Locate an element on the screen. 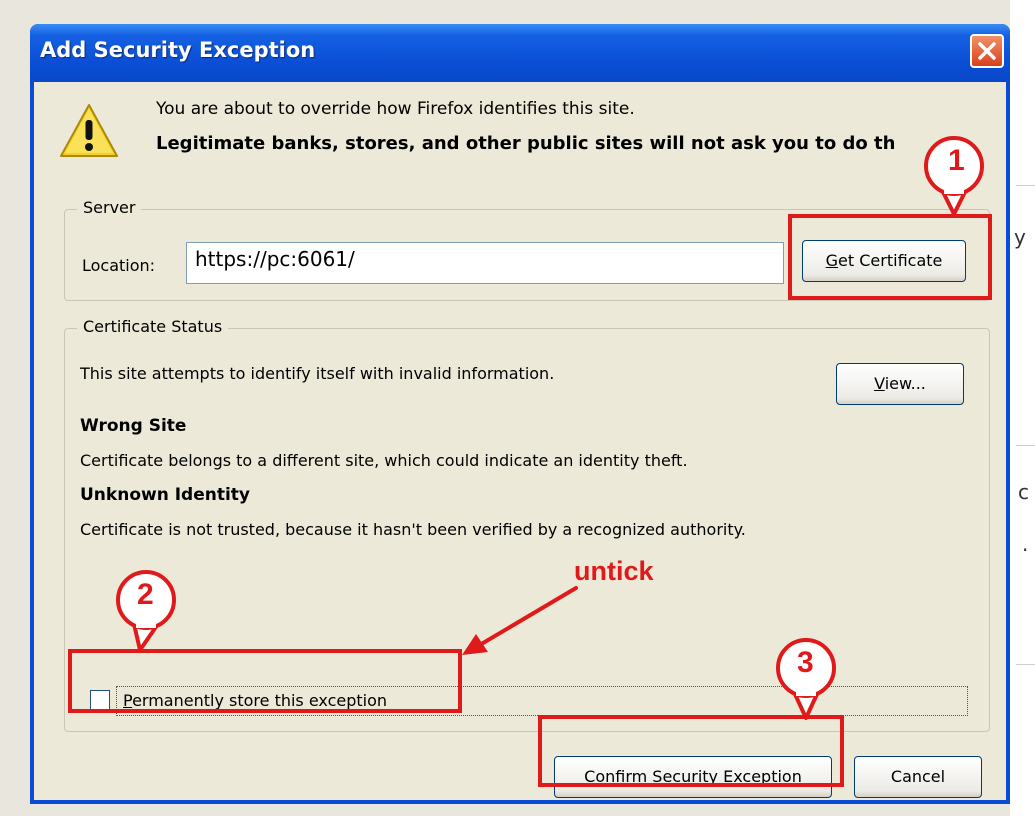 The image size is (1035, 816). annotation-highlight-permanent-store is located at coordinates (265, 681).